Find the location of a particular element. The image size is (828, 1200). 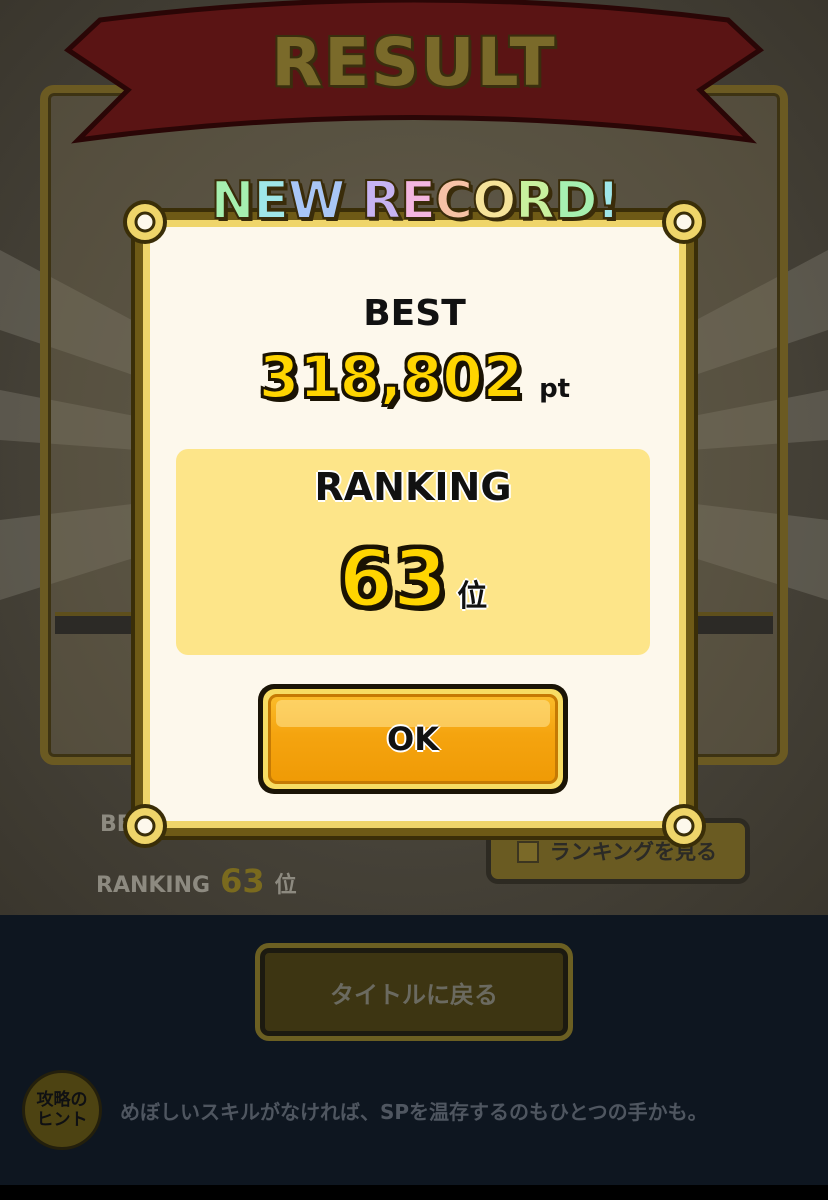

hint-badge-icon: 攻略の ヒント is located at coordinates (62, 1110).